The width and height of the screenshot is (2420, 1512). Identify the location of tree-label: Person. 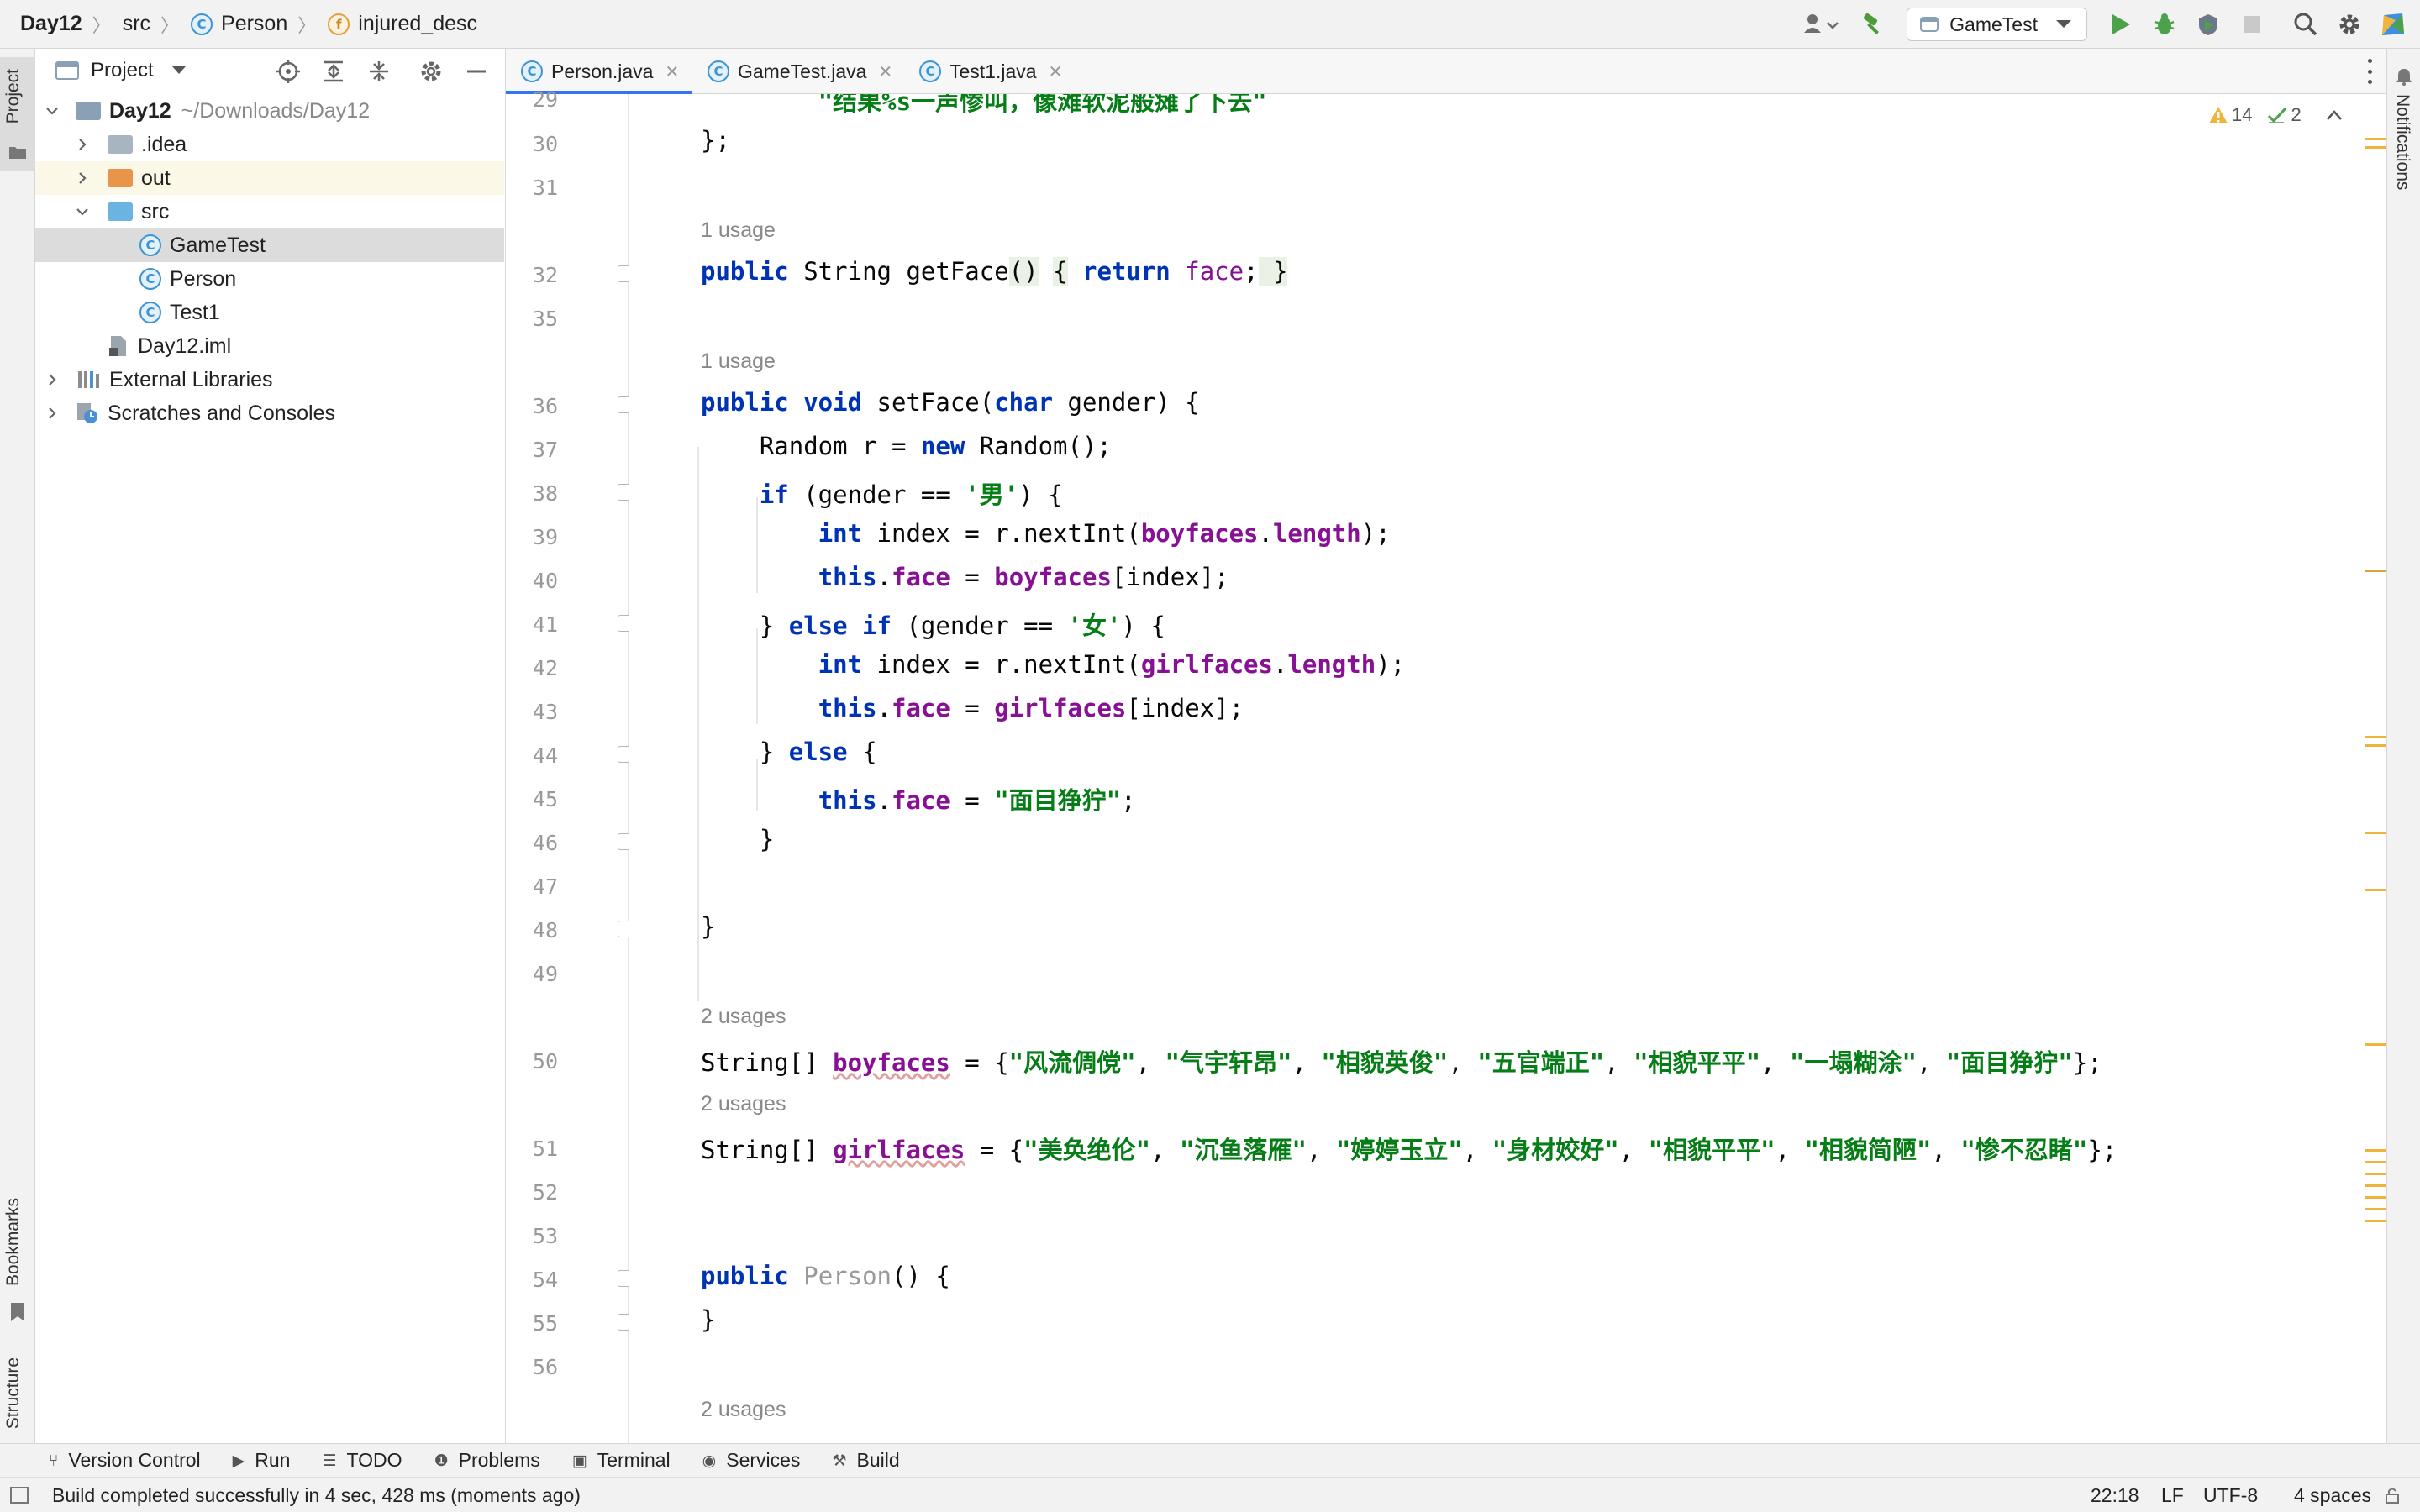
(203, 278).